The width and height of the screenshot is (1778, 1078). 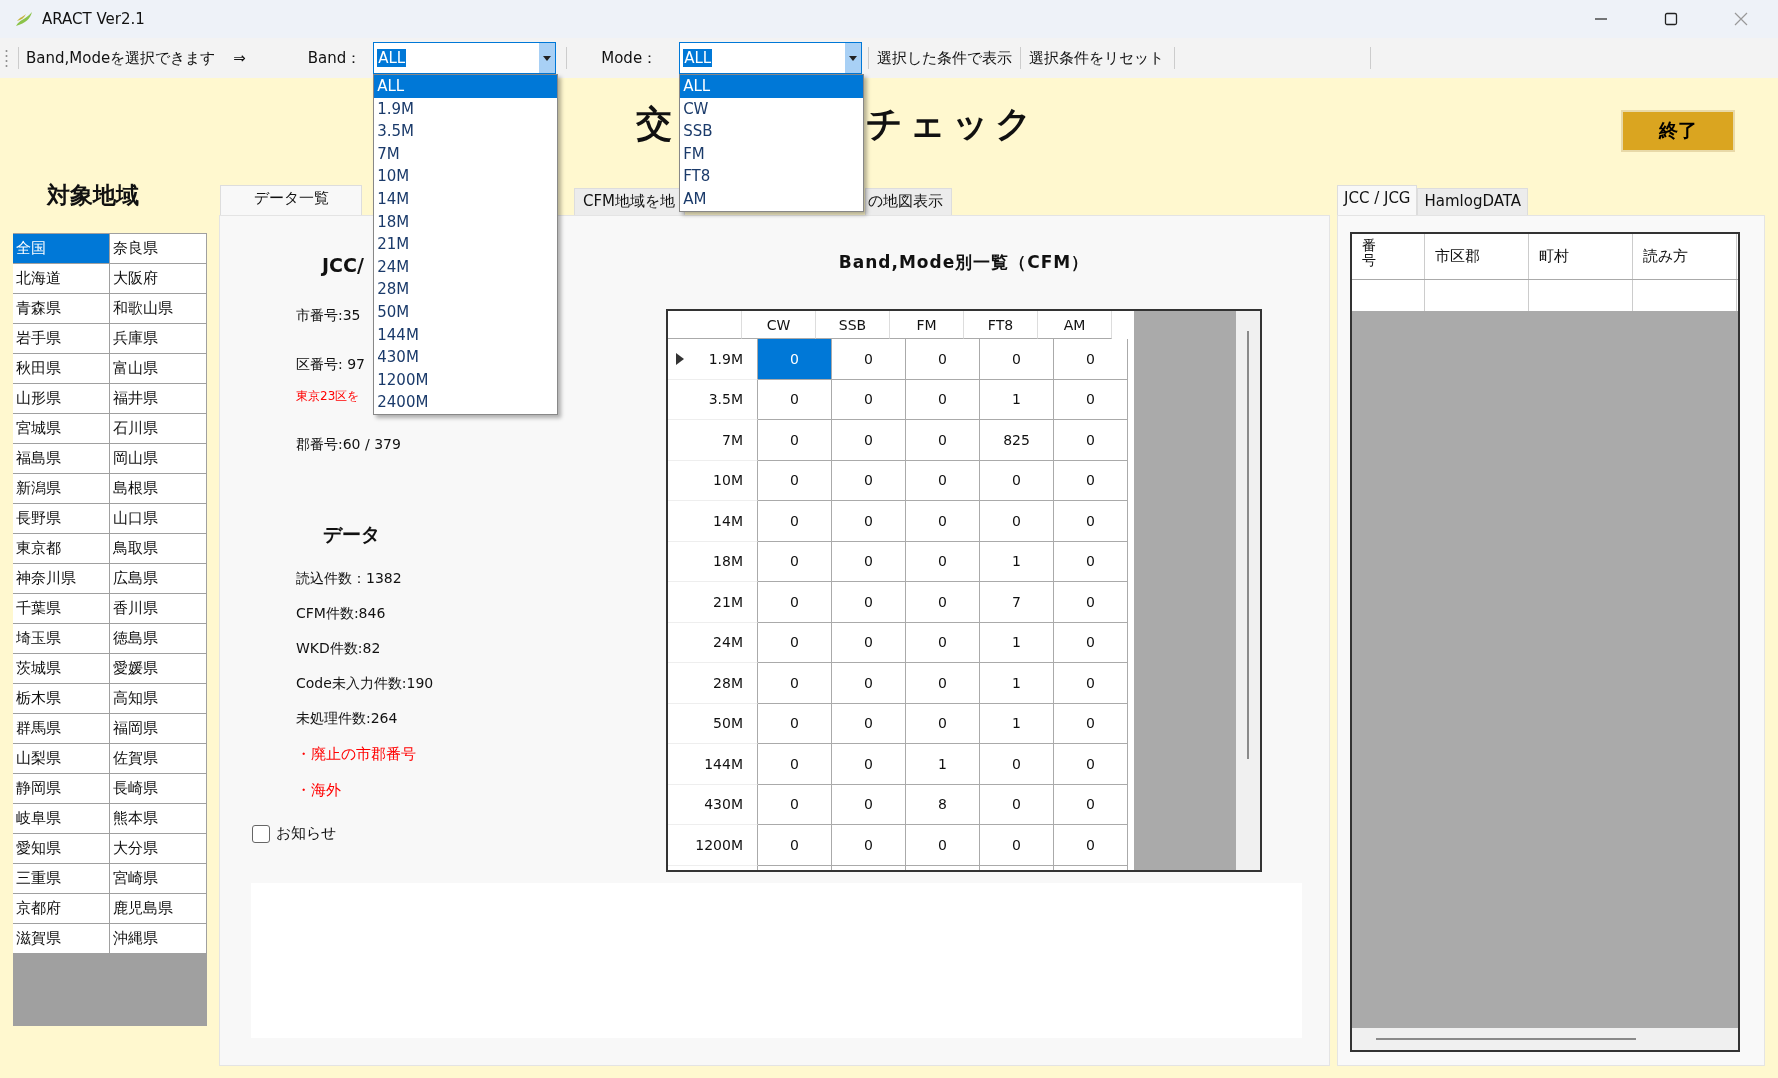 I want to click on region-cell: 高知県, so click(x=158, y=699).